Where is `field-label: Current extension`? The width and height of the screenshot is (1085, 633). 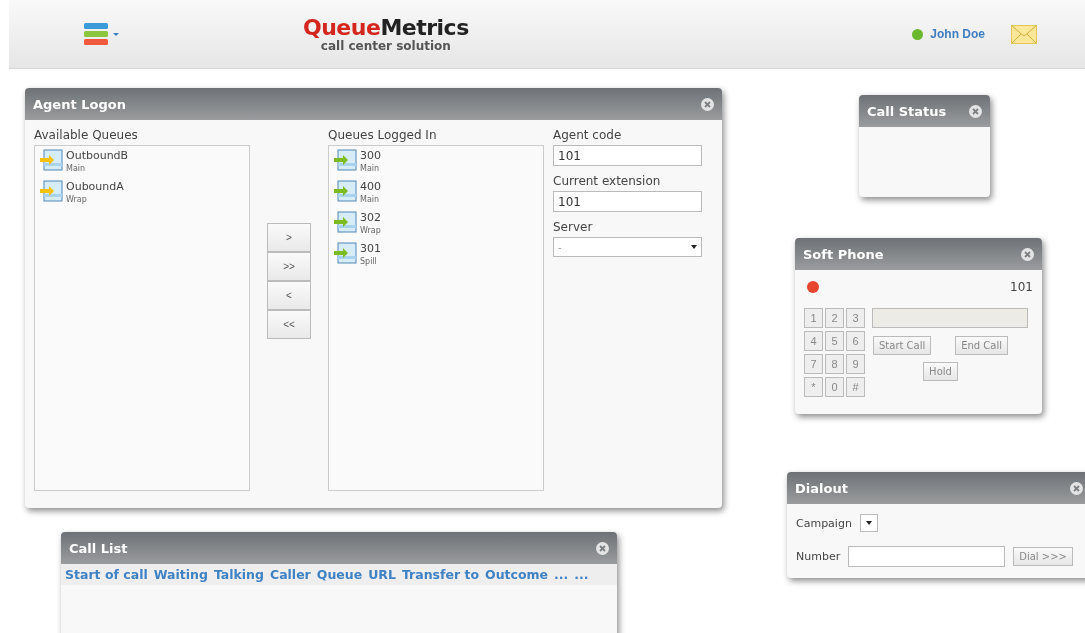
field-label: Current extension is located at coordinates (607, 181).